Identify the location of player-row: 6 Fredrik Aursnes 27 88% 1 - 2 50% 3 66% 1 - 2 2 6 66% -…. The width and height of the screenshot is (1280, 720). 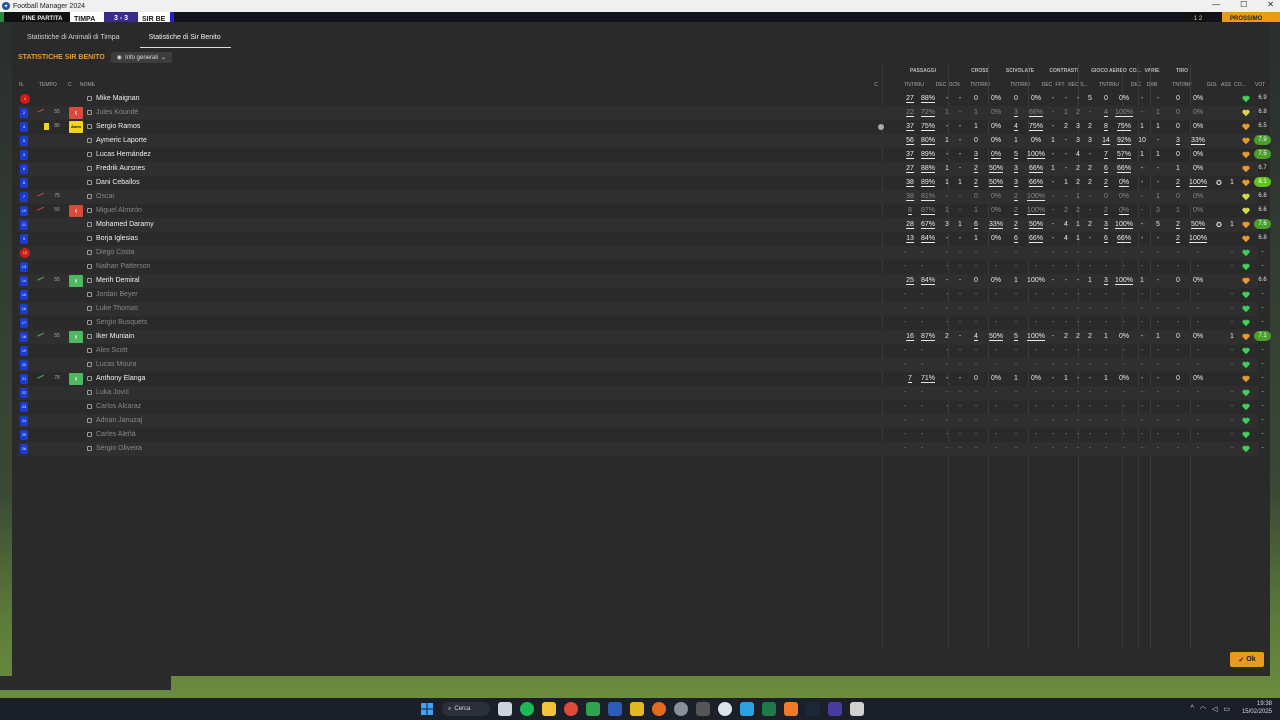
(642, 169).